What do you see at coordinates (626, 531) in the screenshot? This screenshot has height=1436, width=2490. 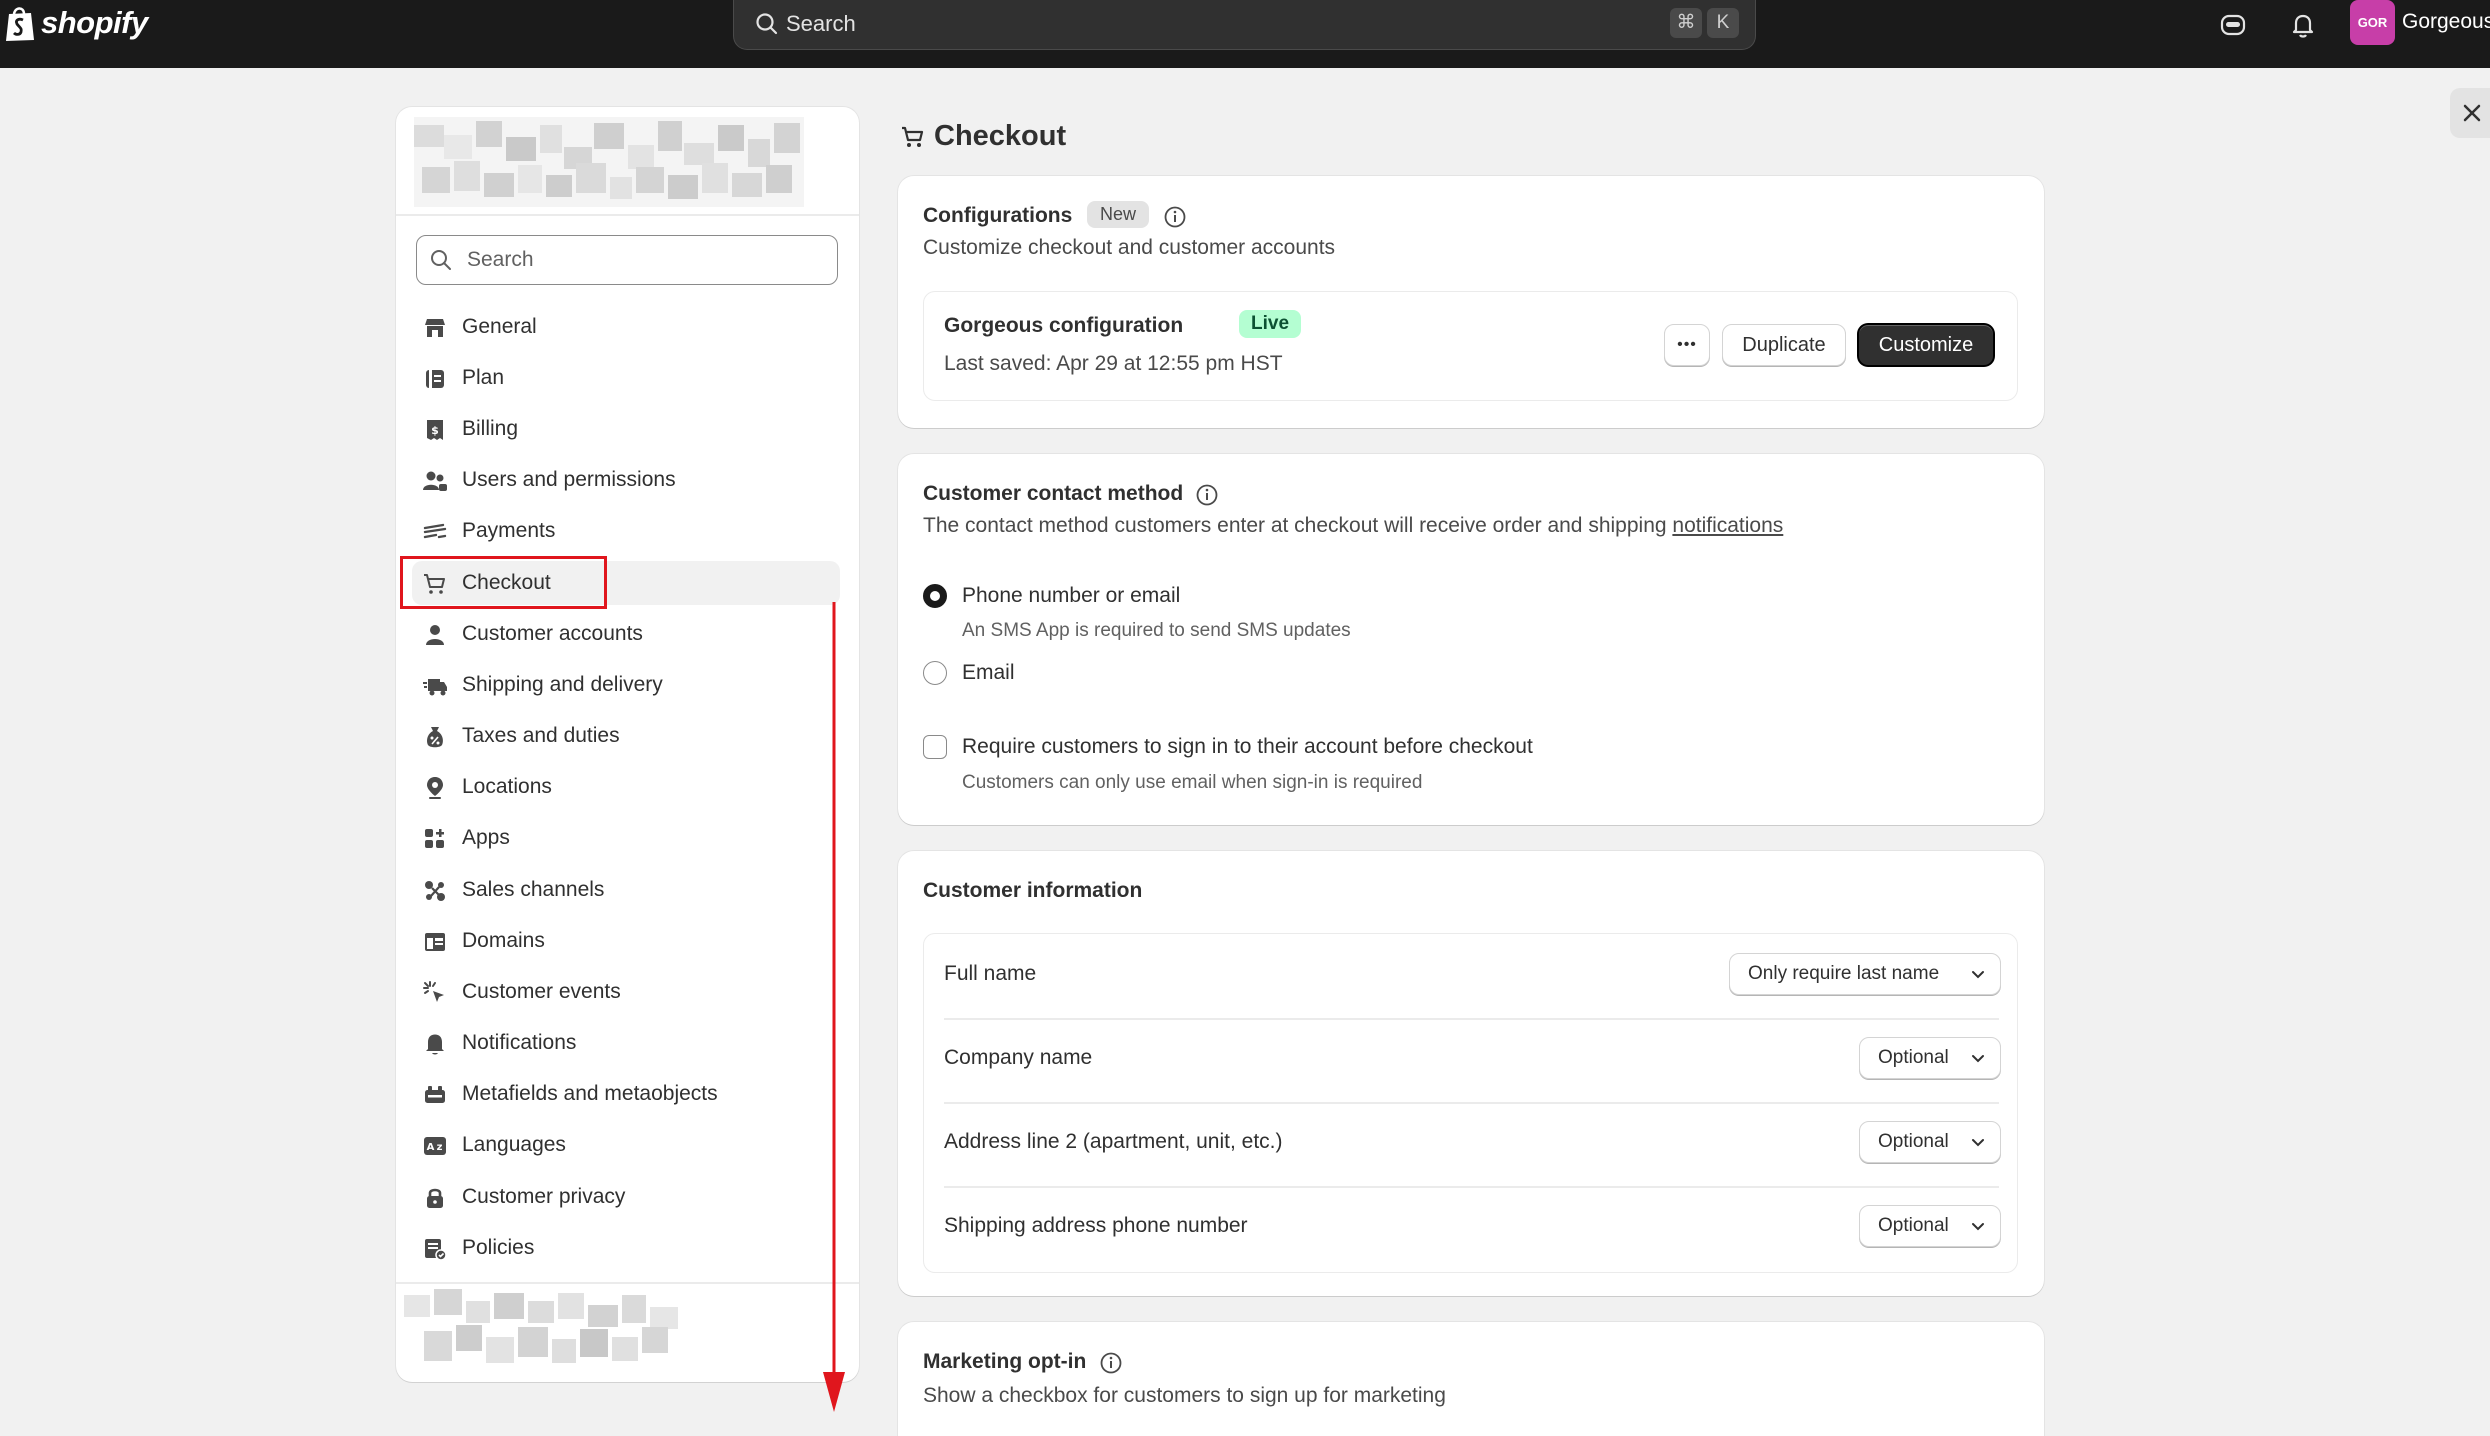 I see `sidebar-item-payments: Payments` at bounding box center [626, 531].